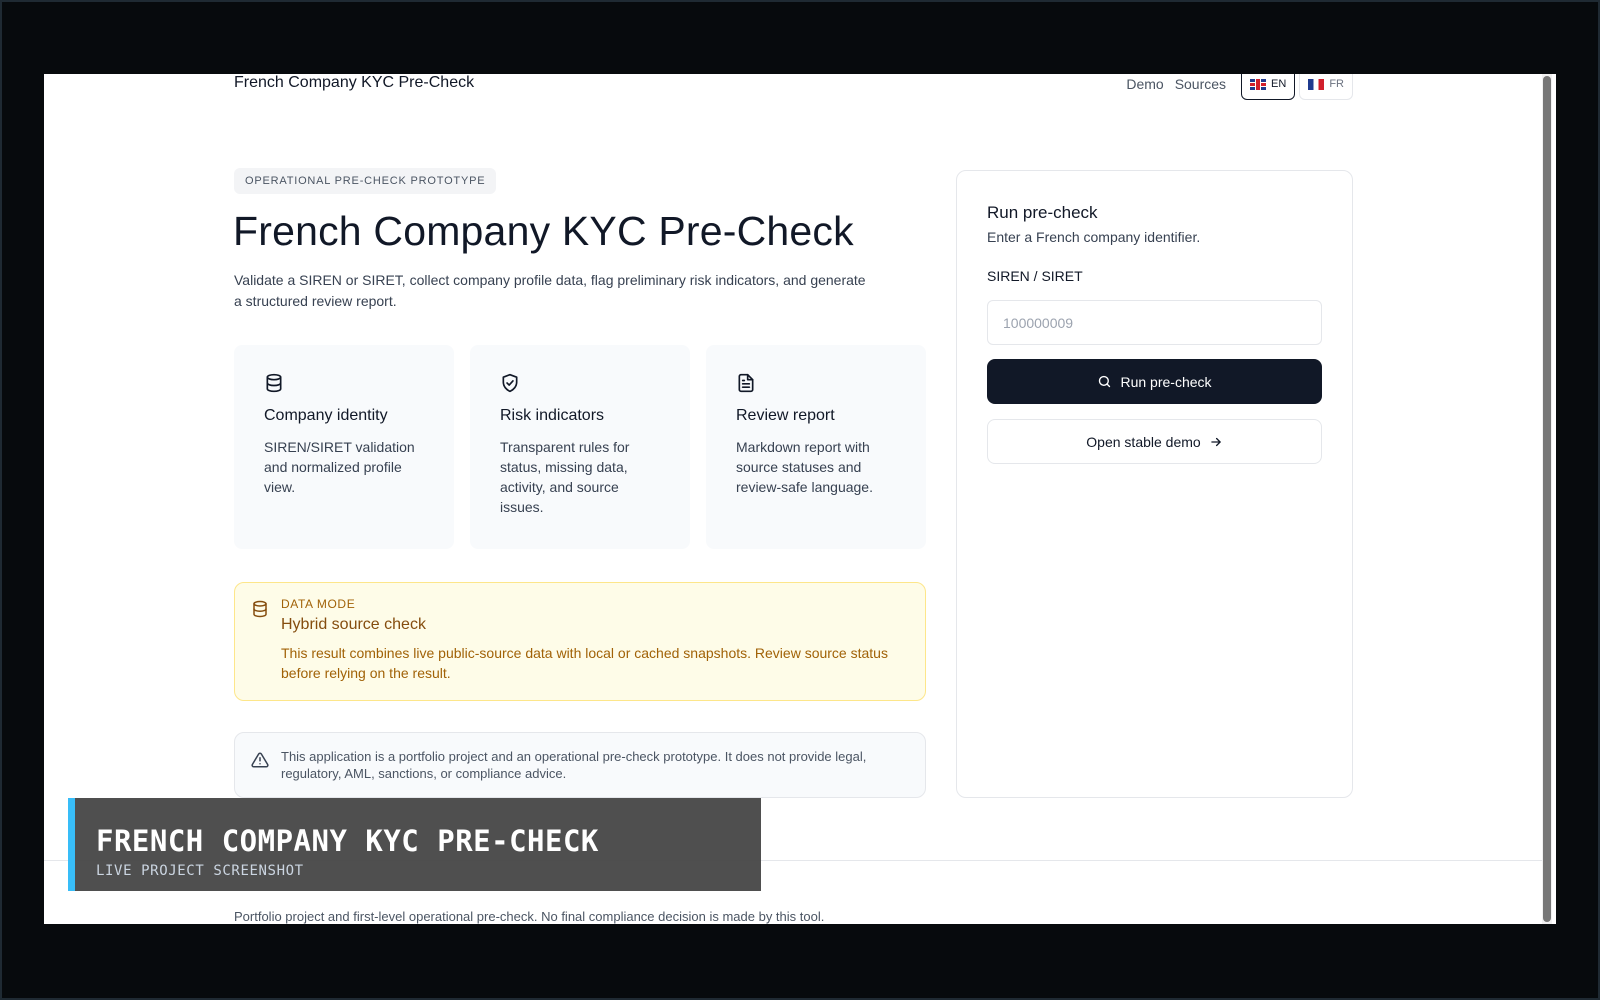  I want to click on run-pre-check-label: Run pre-check, so click(1166, 381).